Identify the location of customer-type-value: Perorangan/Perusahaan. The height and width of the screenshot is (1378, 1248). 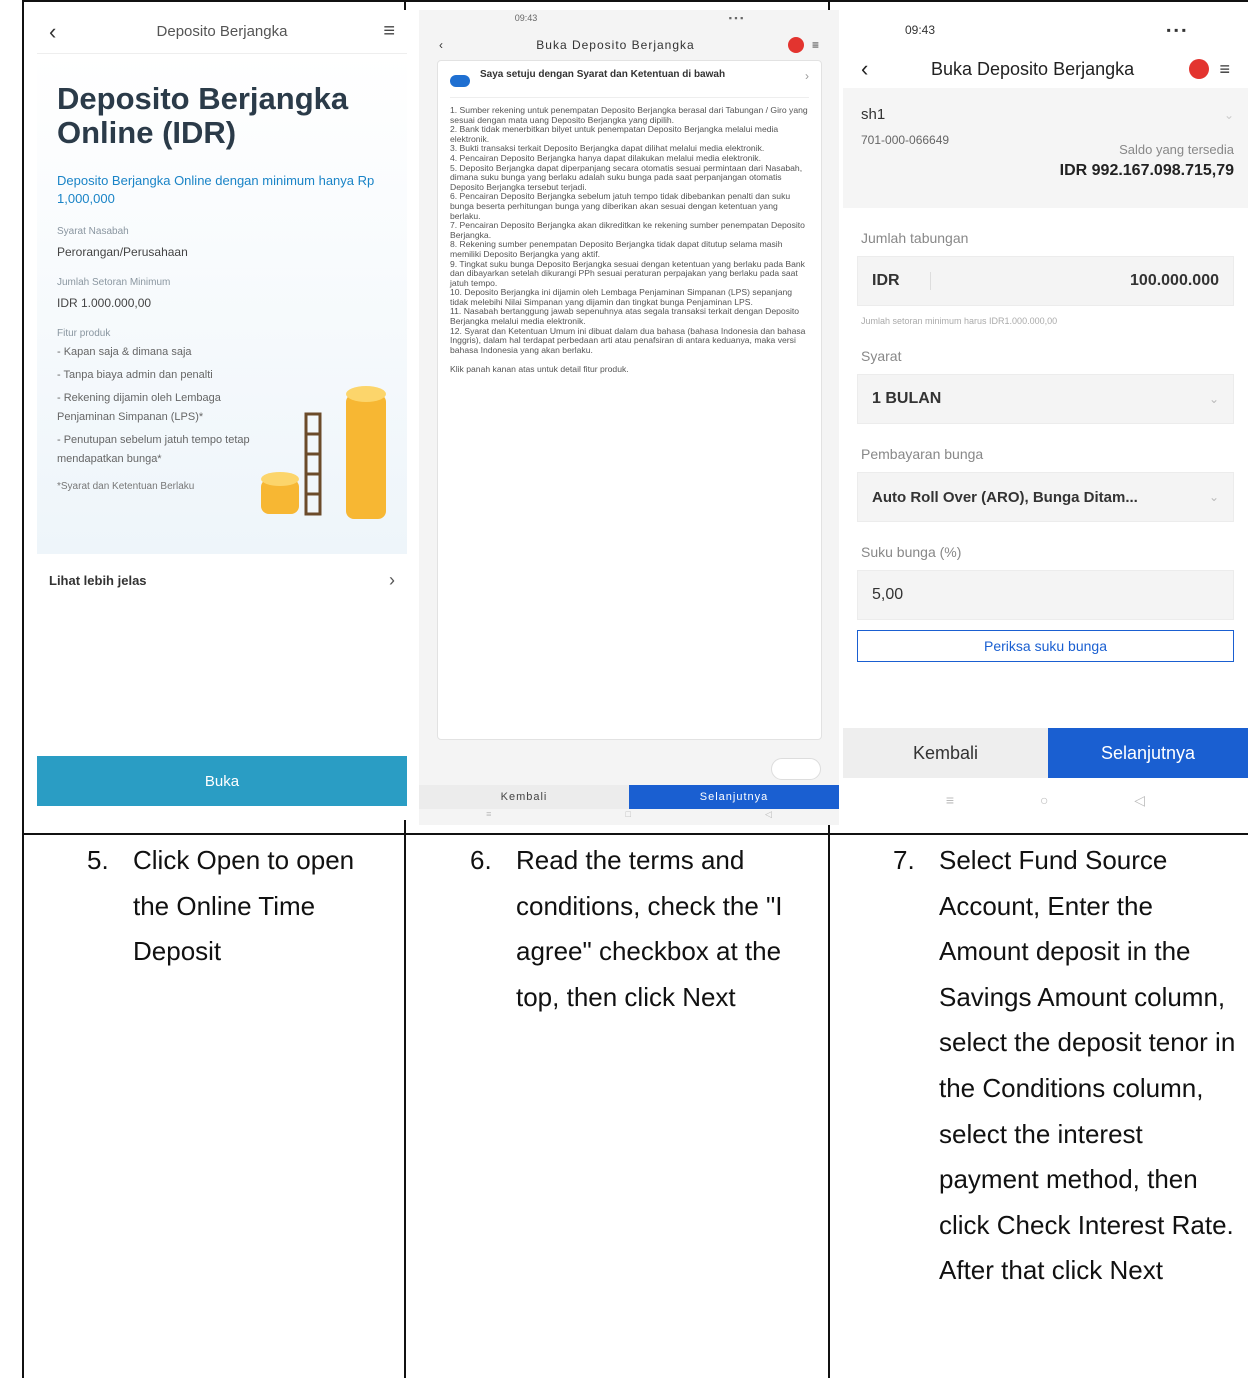
(122, 252).